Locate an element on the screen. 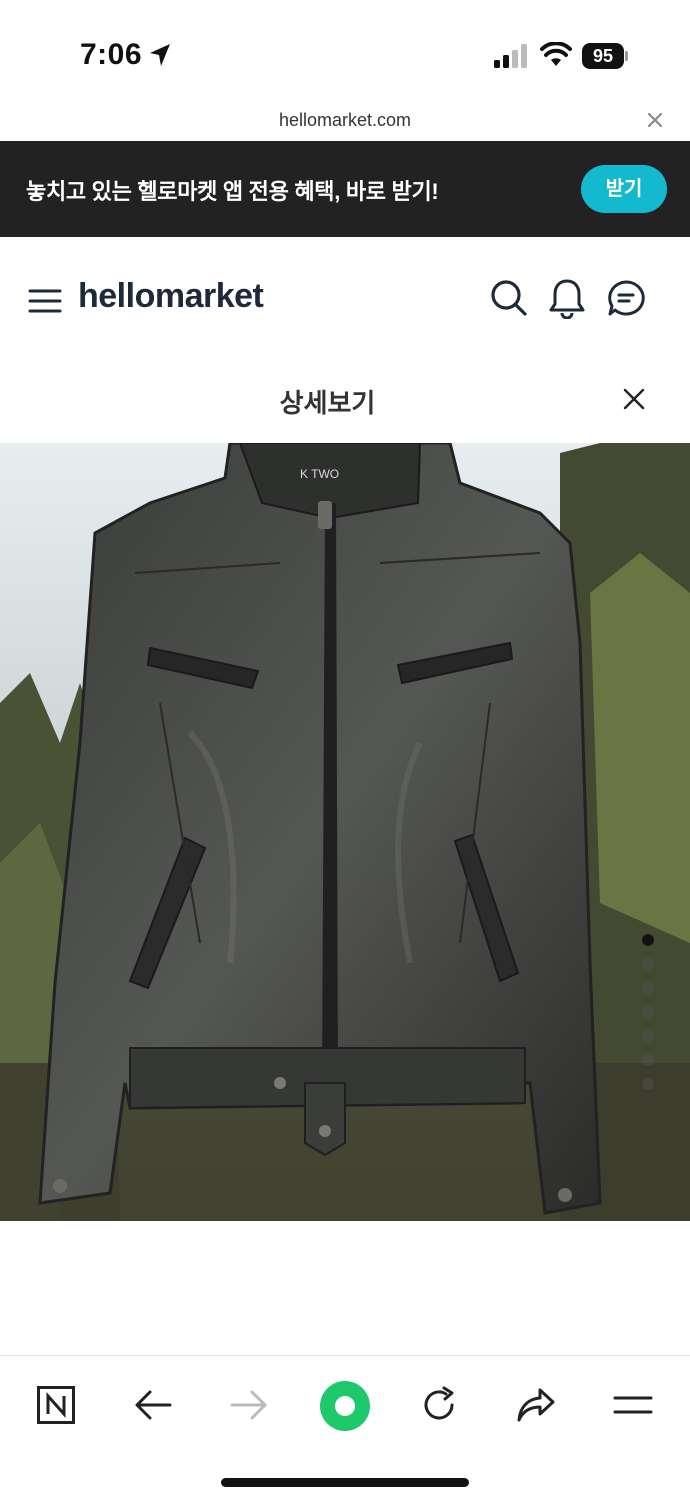 The width and height of the screenshot is (690, 1500). green-dot-button is located at coordinates (345, 1406).